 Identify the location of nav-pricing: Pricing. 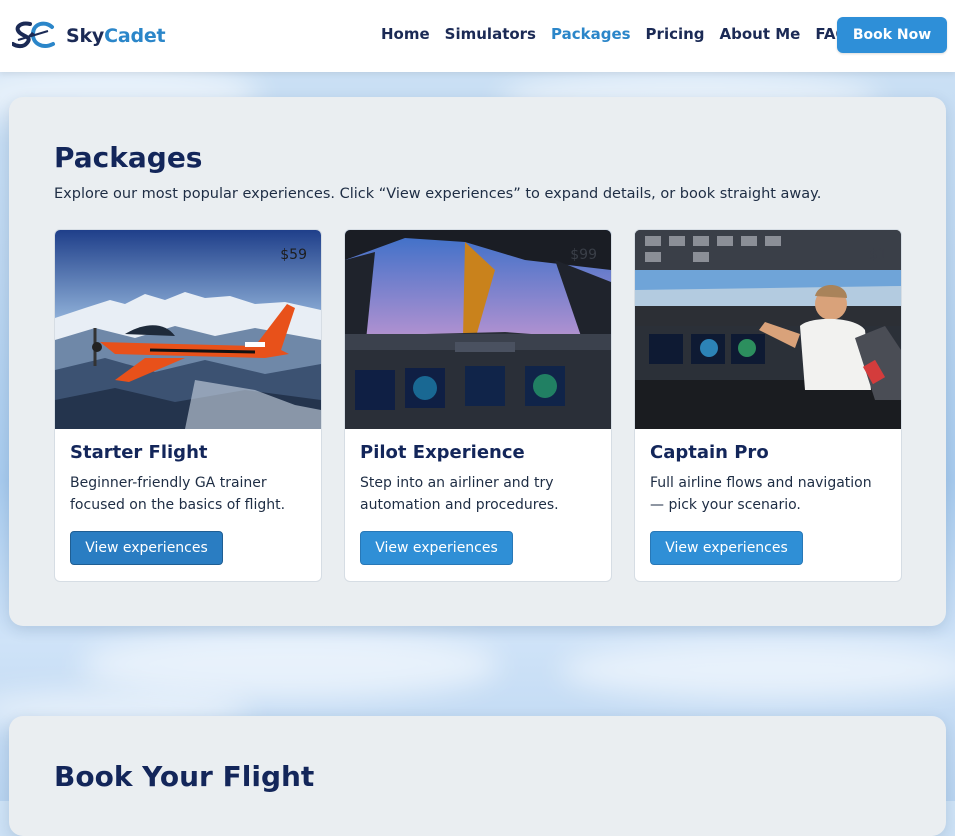
(675, 34).